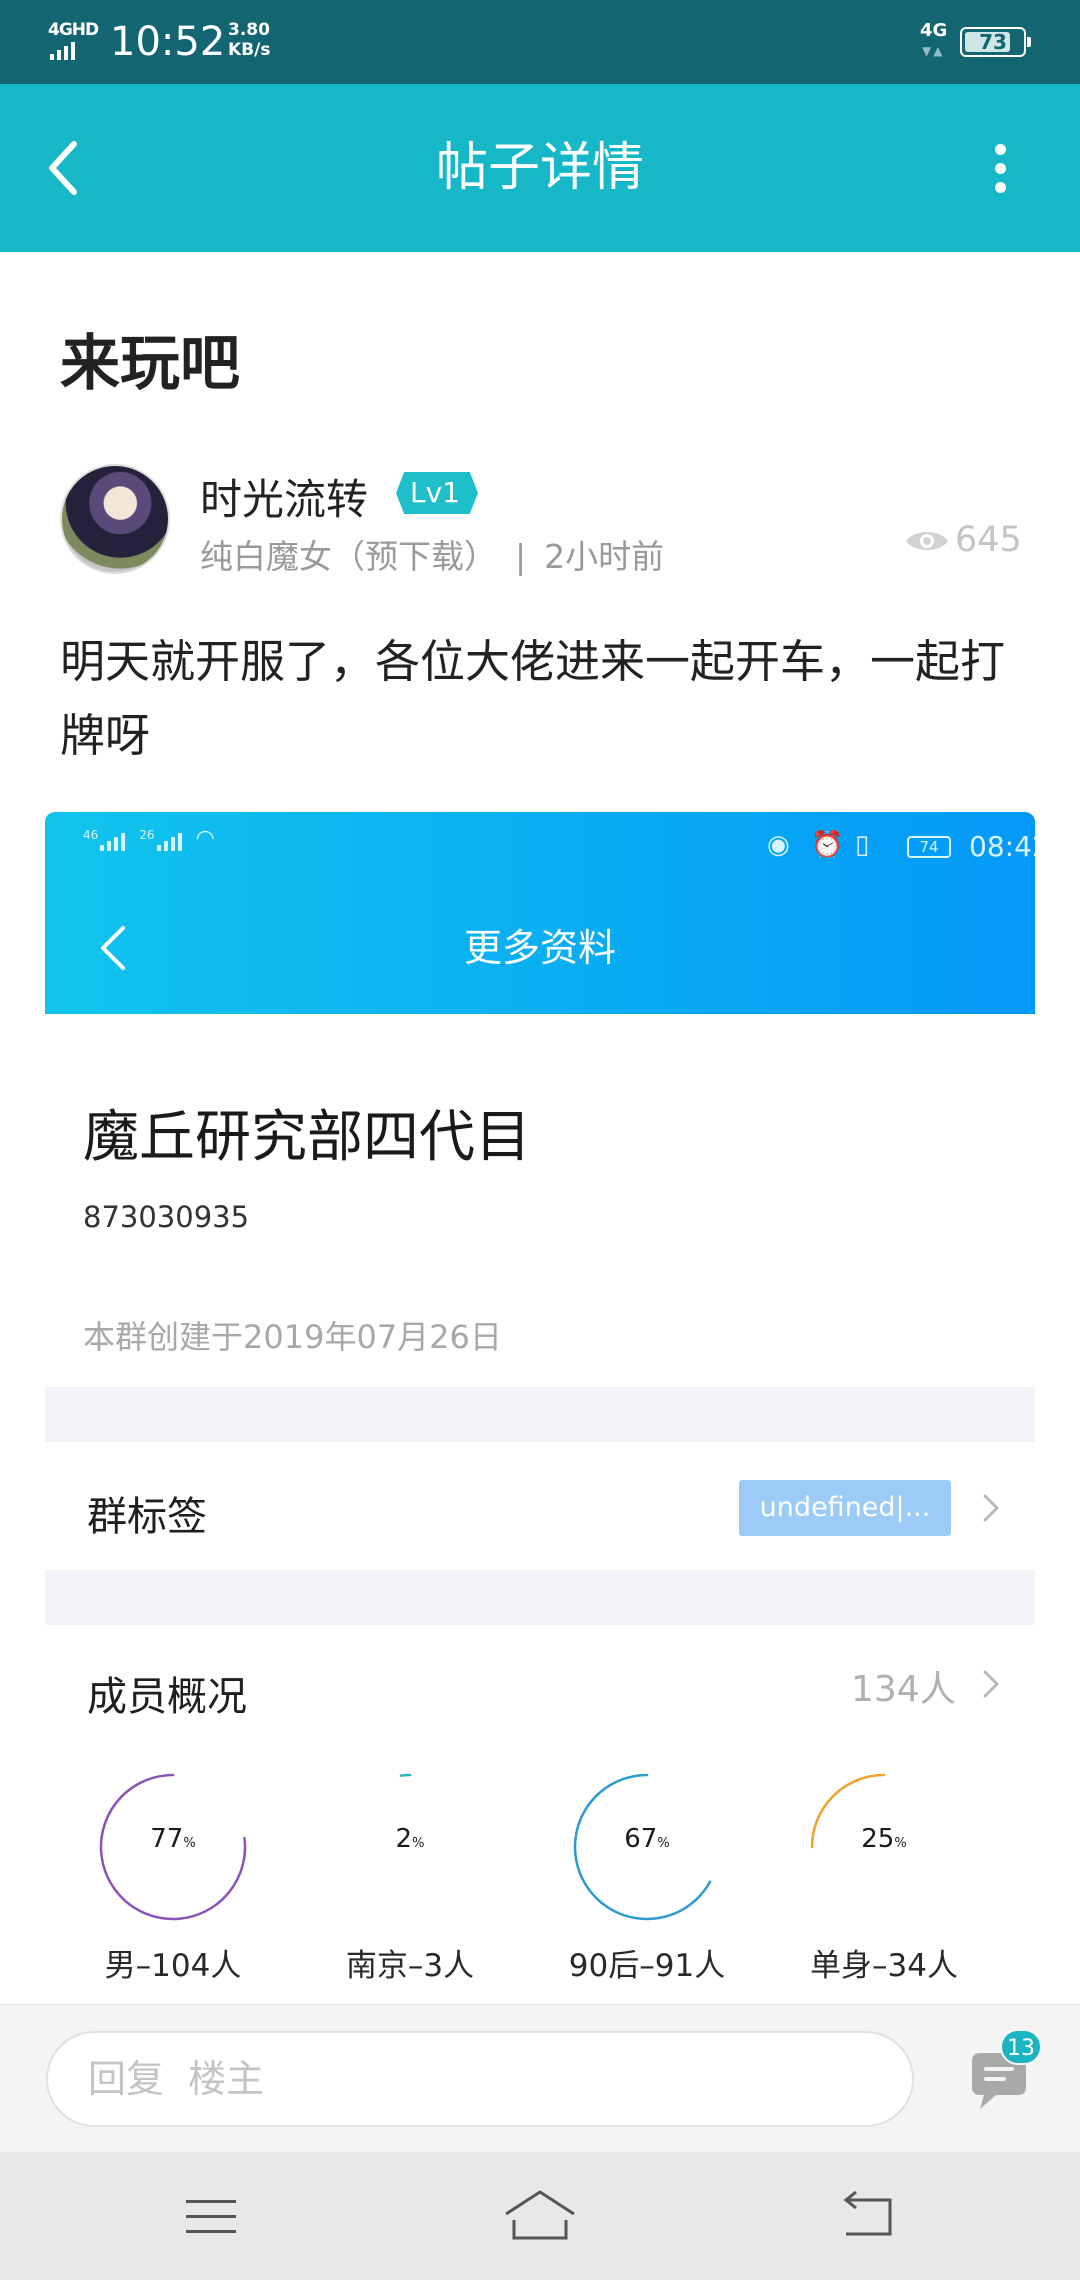 This screenshot has height=2280, width=1080. I want to click on system-nav-bar, so click(540, 2216).